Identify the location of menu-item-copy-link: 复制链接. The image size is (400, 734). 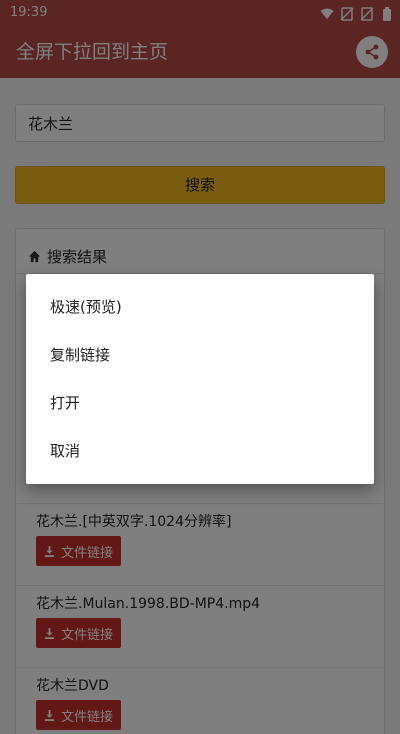
(200, 355).